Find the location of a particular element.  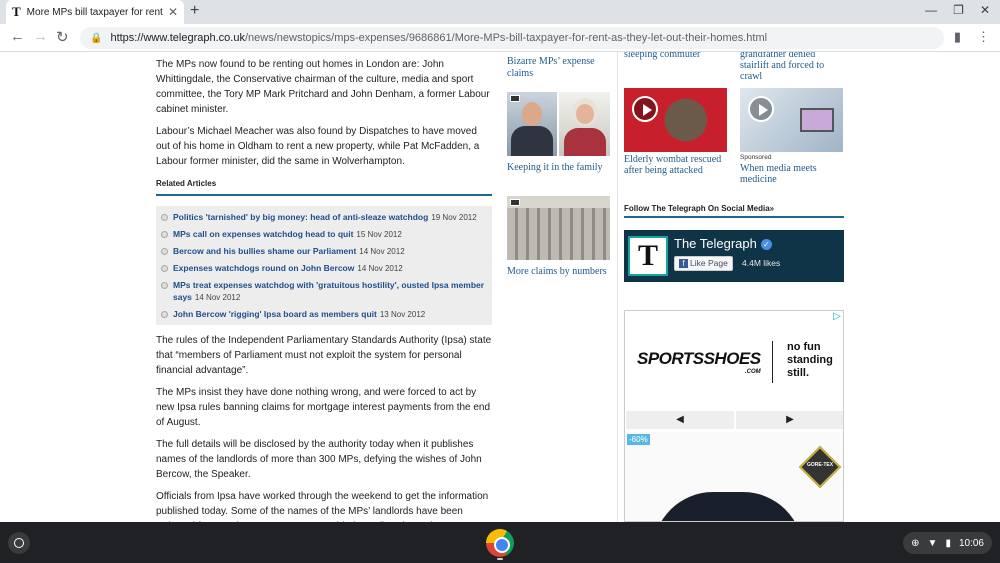

chrome-app-icon is located at coordinates (500, 543).